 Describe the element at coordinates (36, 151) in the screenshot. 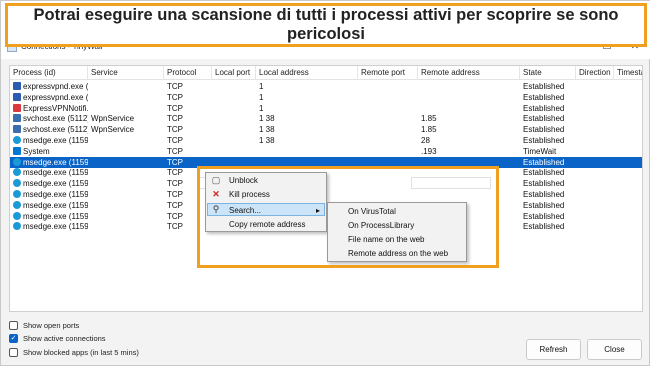

I see `cell-text: System` at that location.